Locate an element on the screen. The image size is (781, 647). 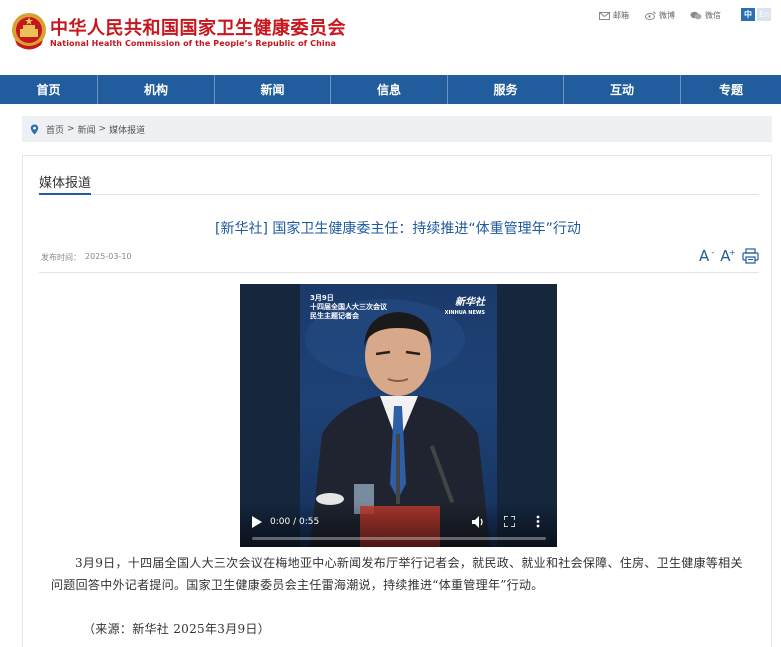
print-icon is located at coordinates (750, 256).